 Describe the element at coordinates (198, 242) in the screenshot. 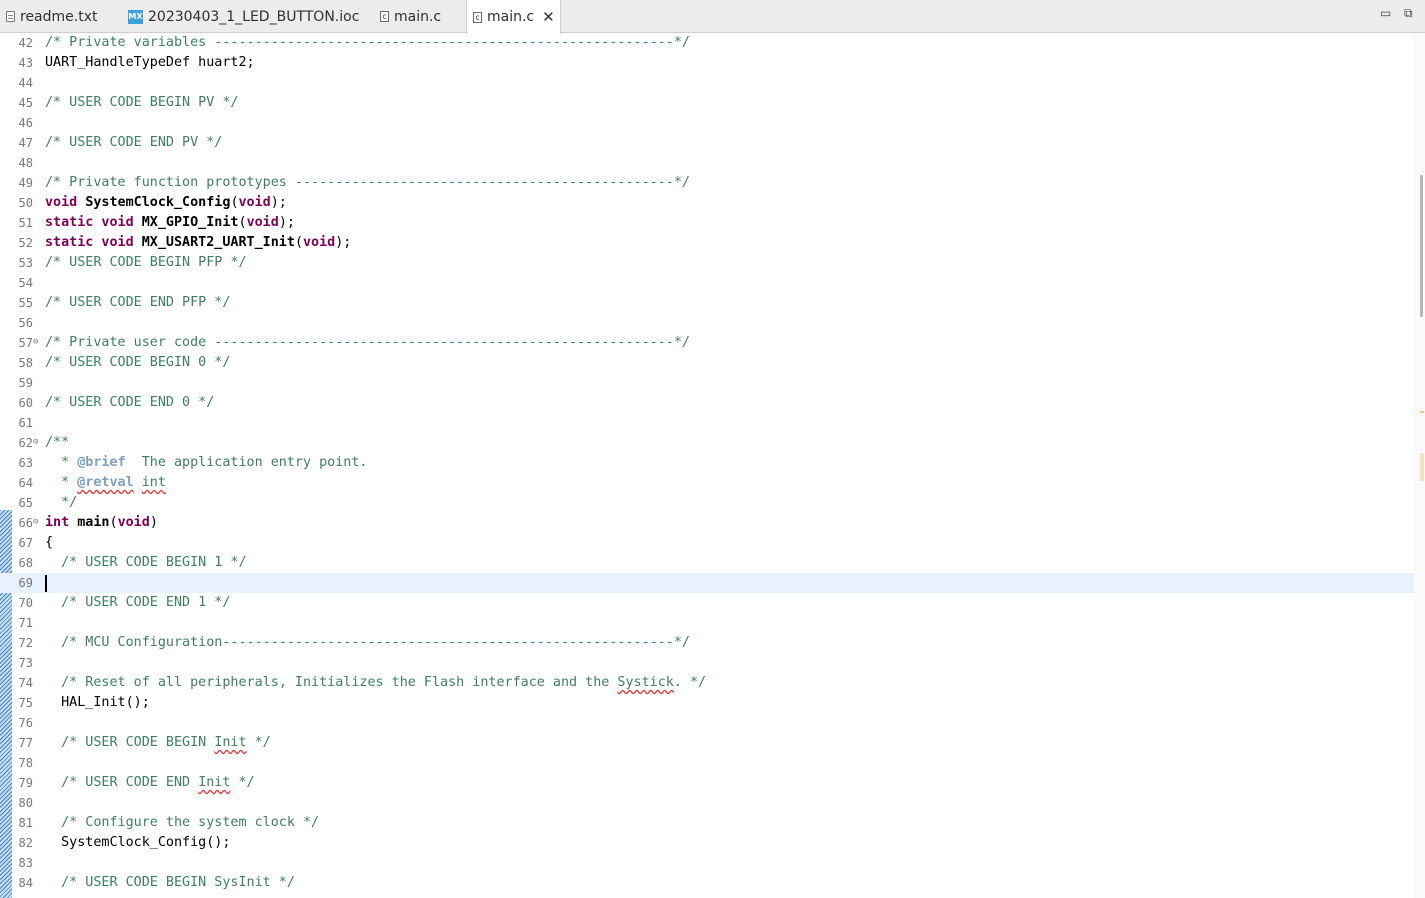

I see `code-text: static void MX_USART2_UART_Init(void);` at that location.